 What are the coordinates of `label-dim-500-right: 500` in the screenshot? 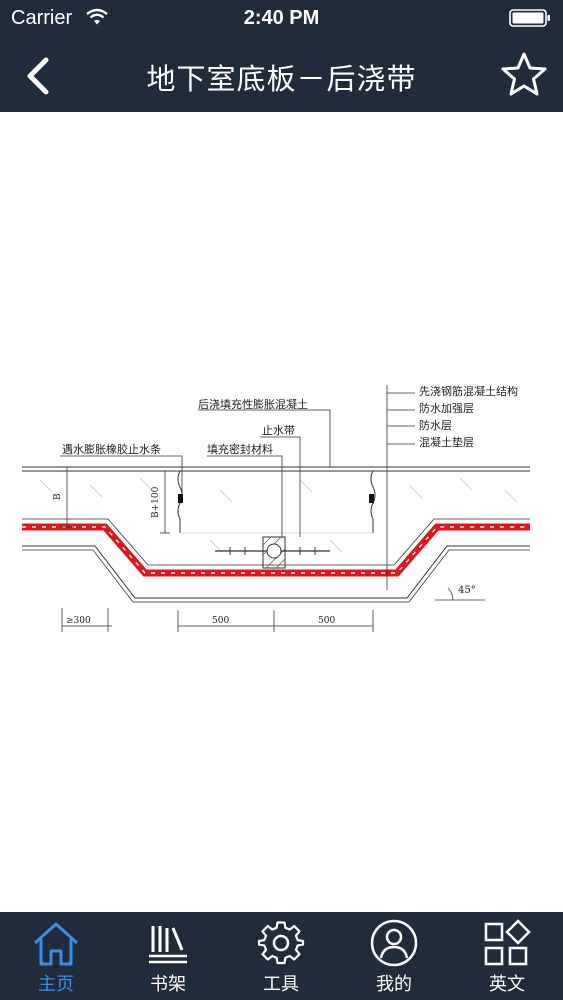 It's located at (326, 621).